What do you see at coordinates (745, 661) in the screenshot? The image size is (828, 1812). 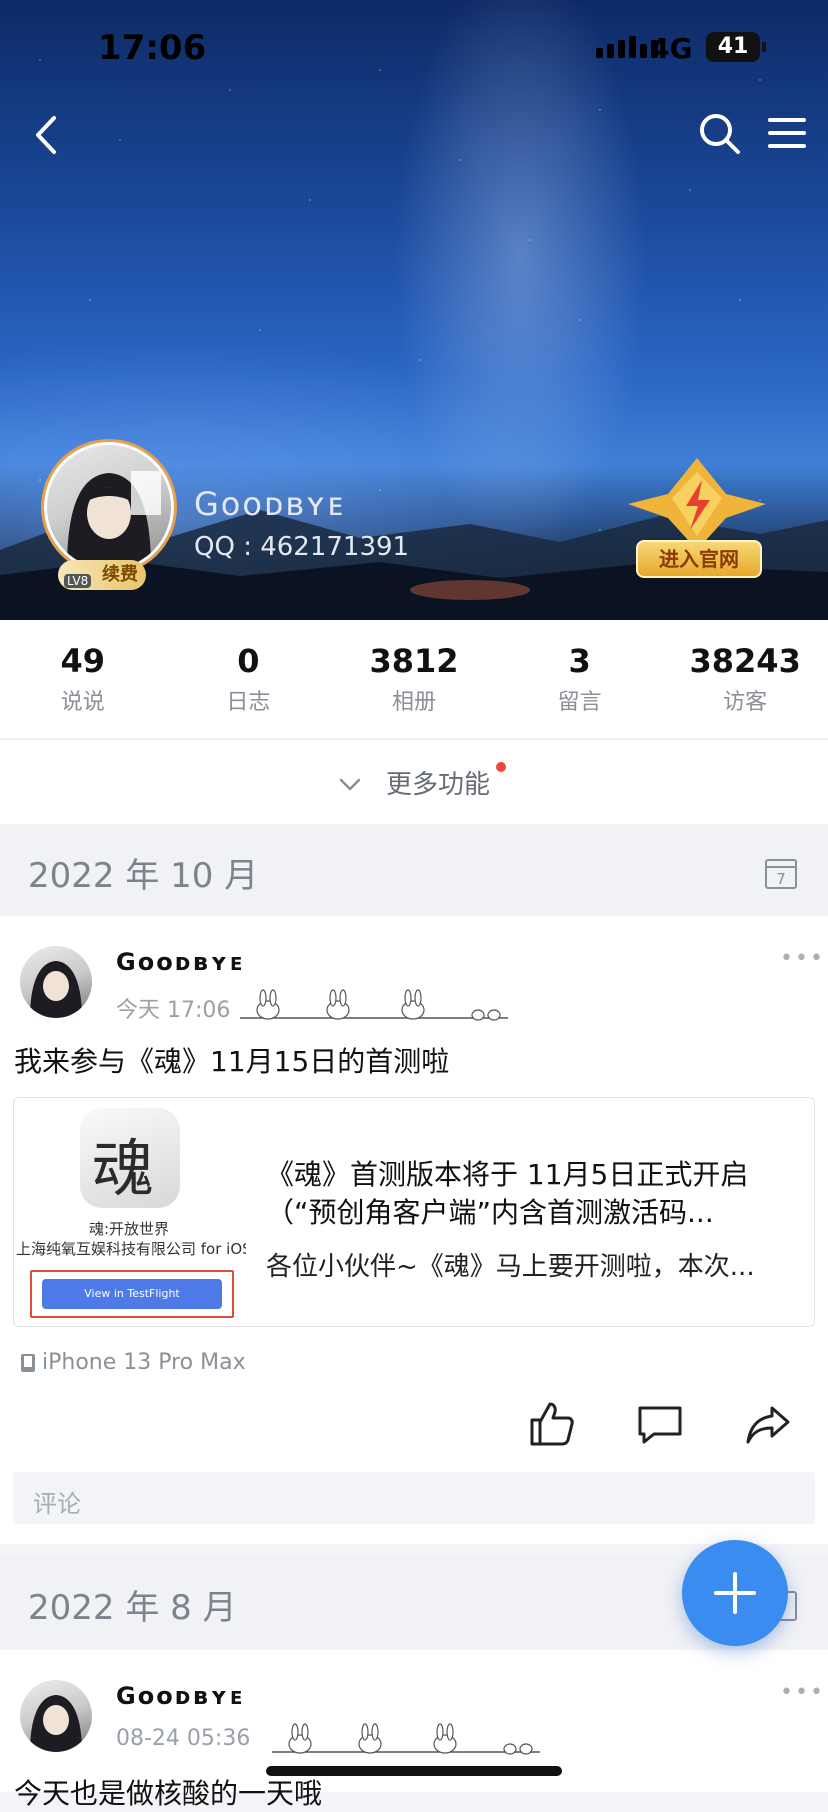 I see `stat-value: 38243` at bounding box center [745, 661].